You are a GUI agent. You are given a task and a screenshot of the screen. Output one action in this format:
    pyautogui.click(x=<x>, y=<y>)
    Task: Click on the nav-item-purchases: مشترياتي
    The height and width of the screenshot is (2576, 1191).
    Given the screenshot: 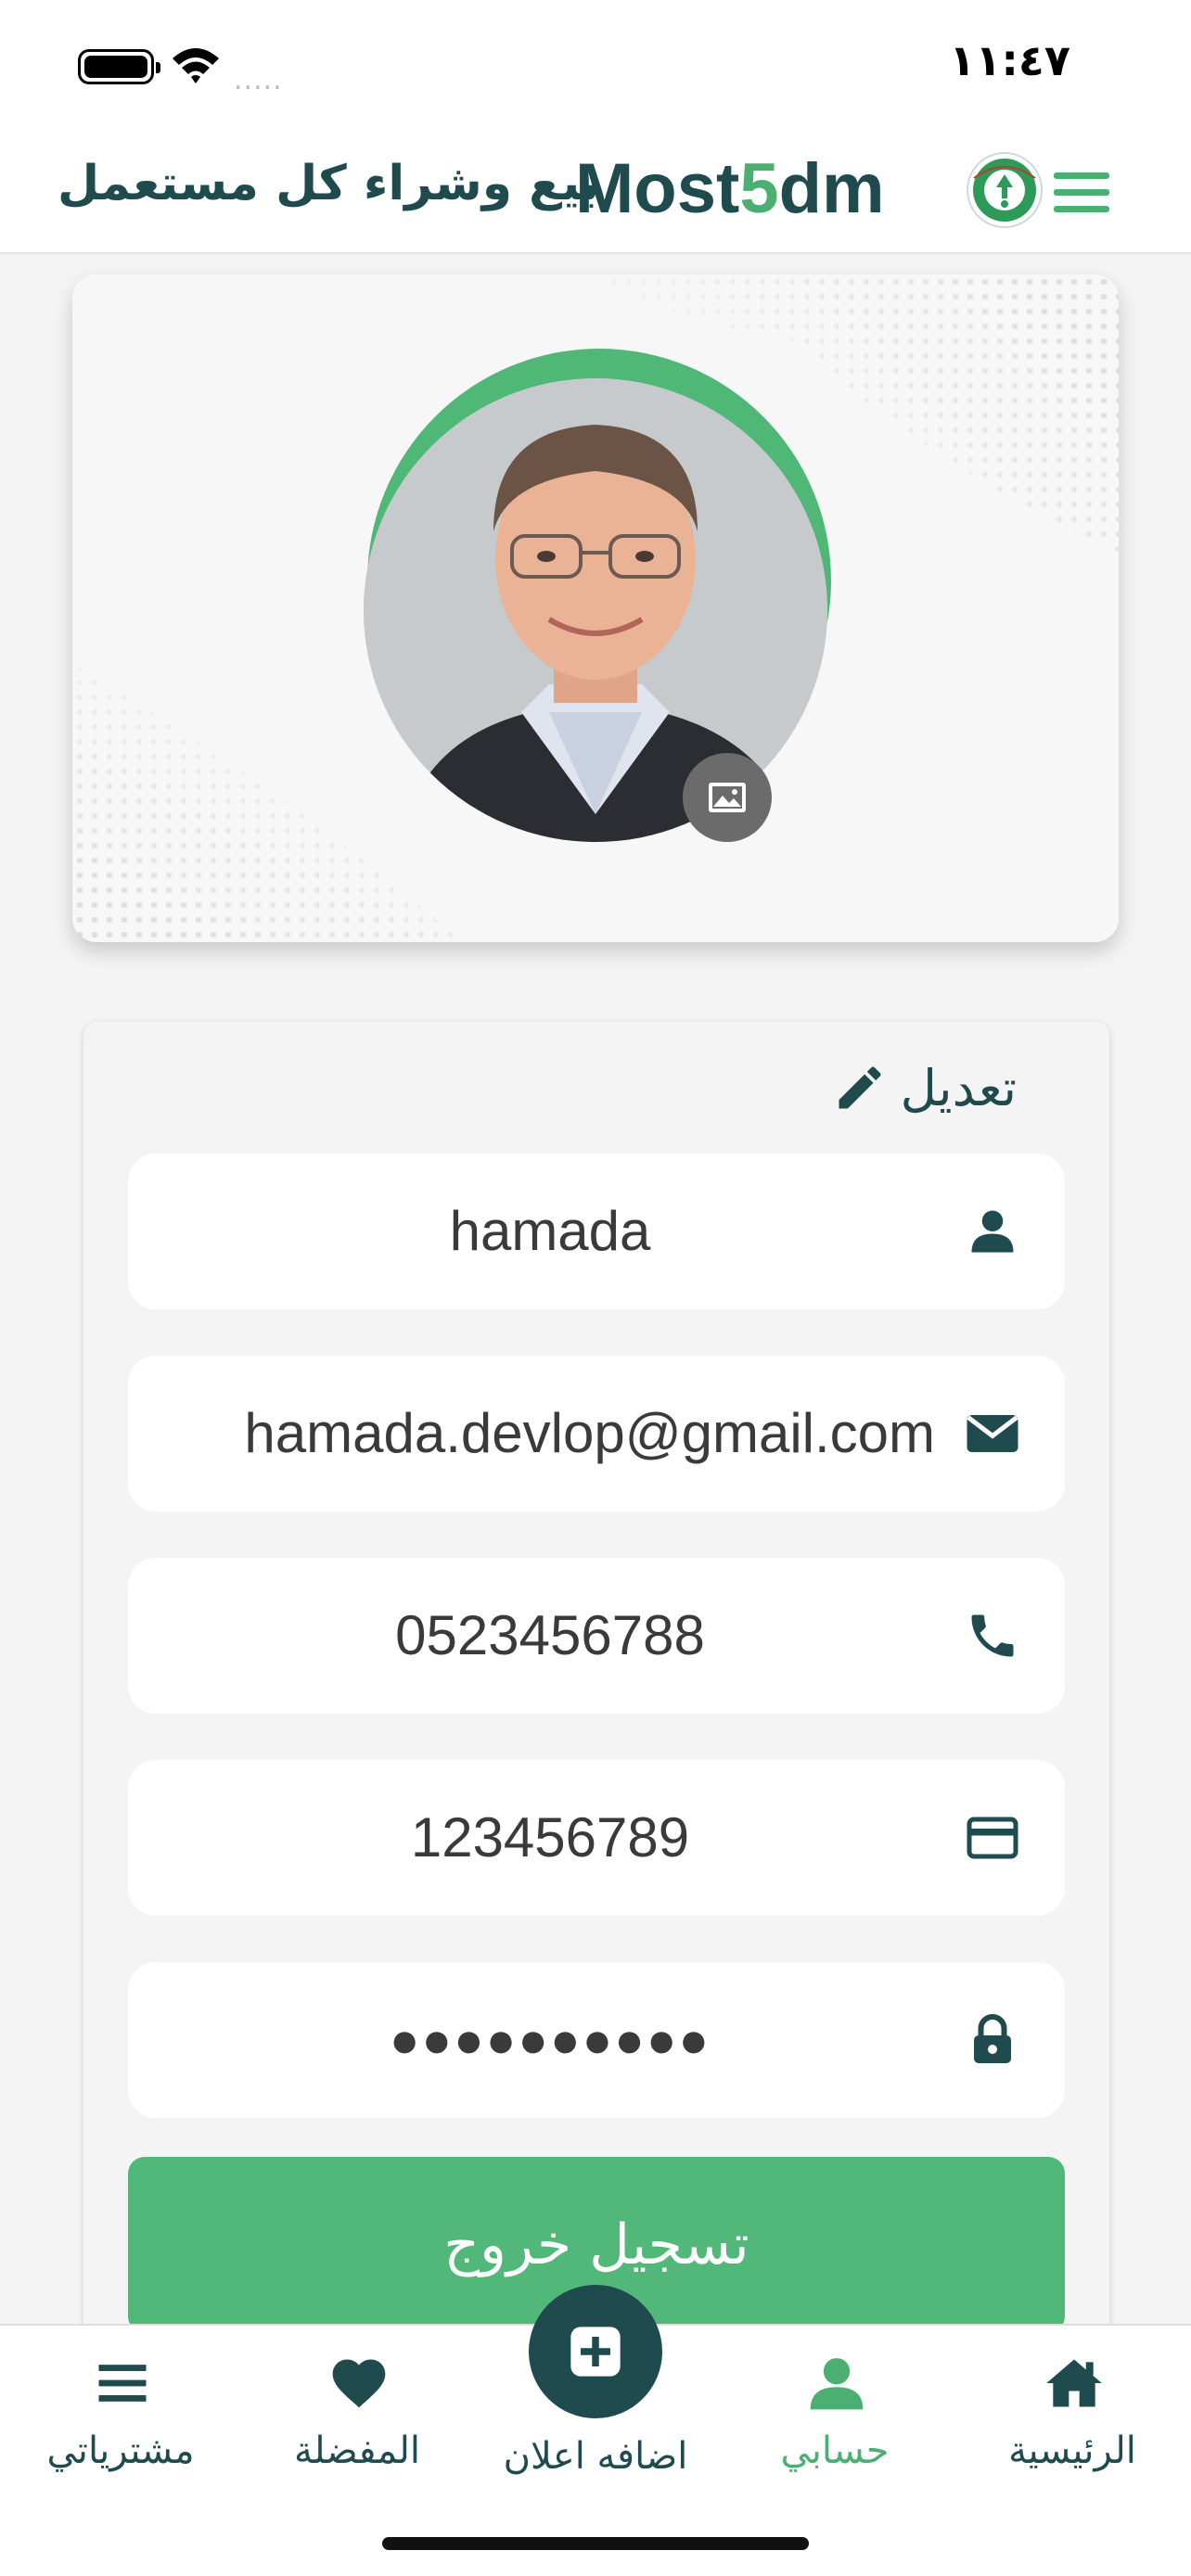 What is the action you would take?
    pyautogui.click(x=121, y=2419)
    